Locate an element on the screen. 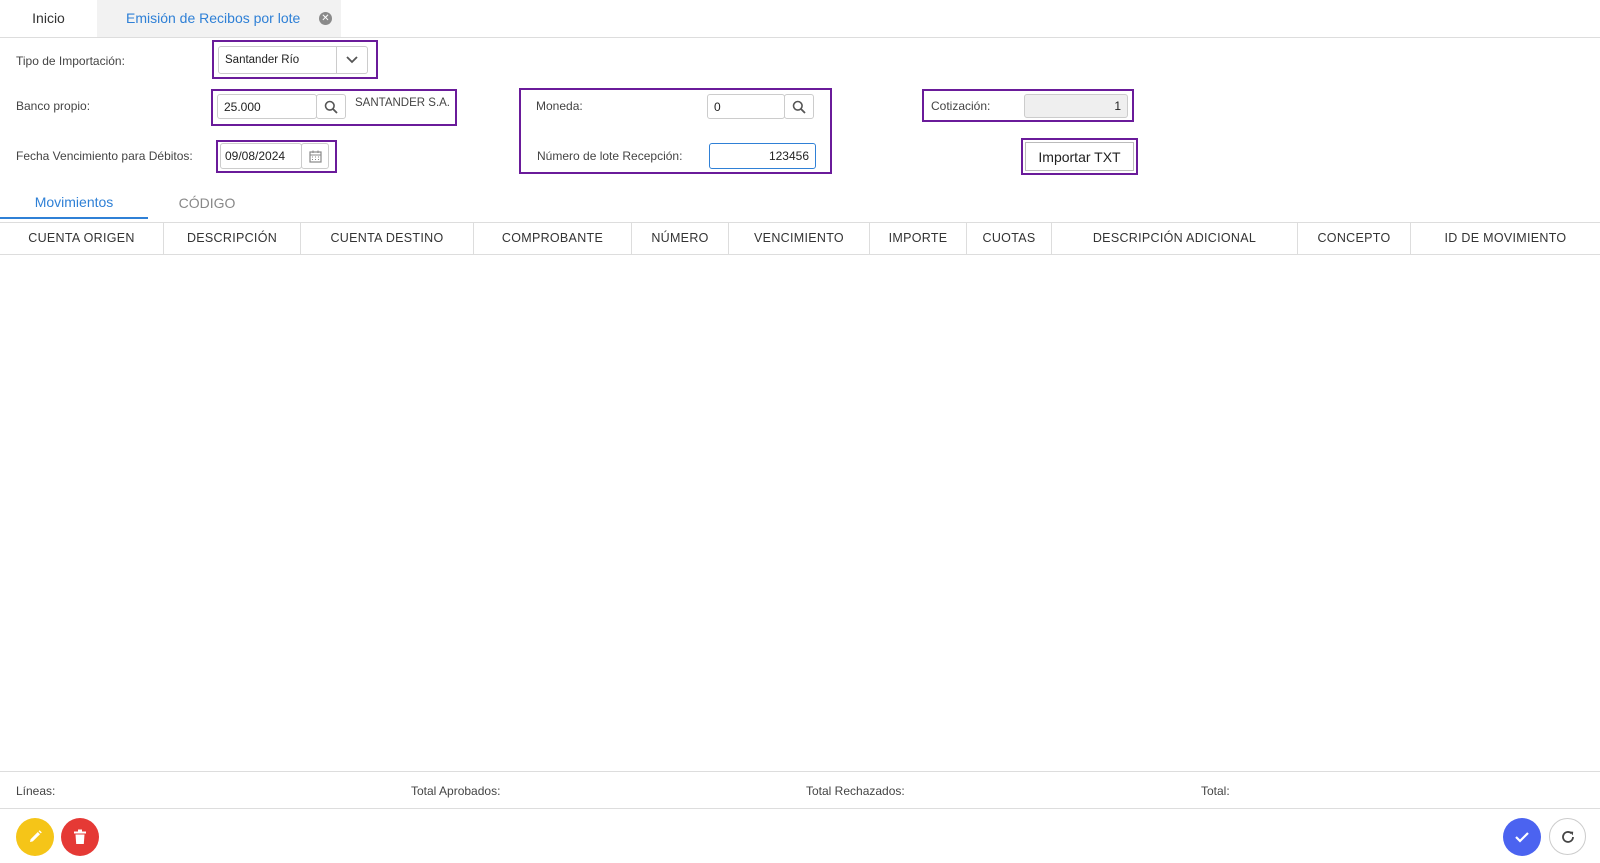 The height and width of the screenshot is (863, 1600). column-id-movimiento: ID DE MOVIMIENTO is located at coordinates (1505, 238).